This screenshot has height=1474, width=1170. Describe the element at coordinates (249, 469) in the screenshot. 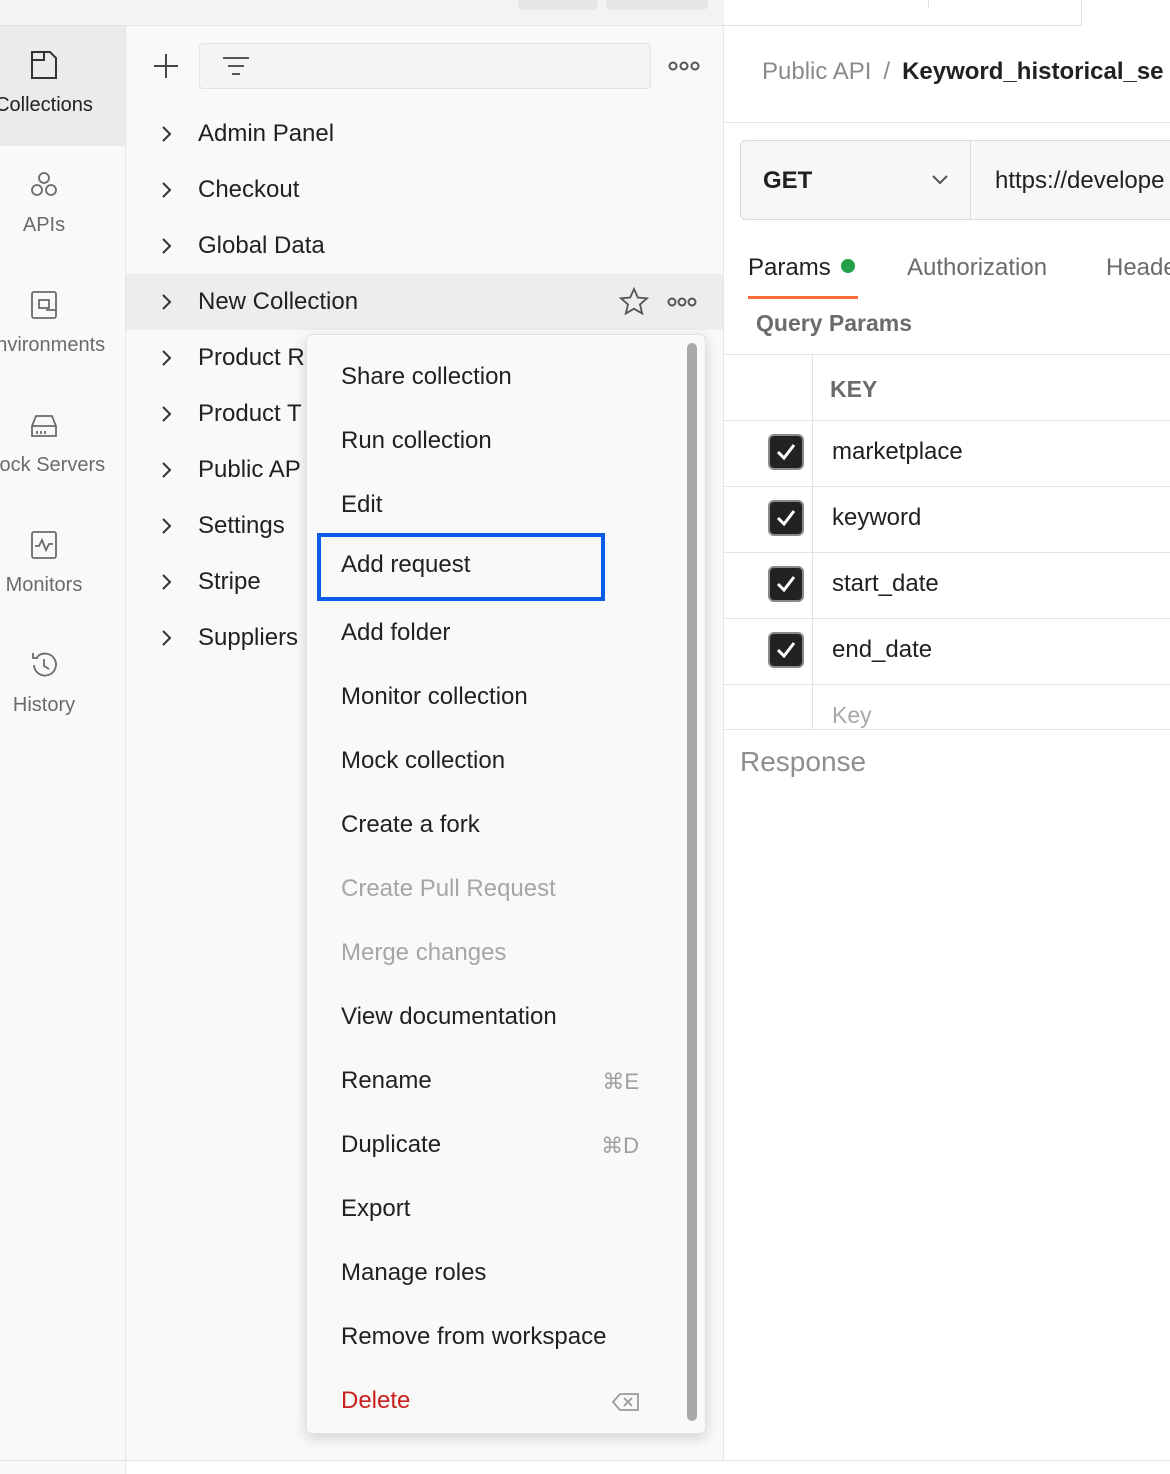

I see `collection-name: Public AP` at that location.